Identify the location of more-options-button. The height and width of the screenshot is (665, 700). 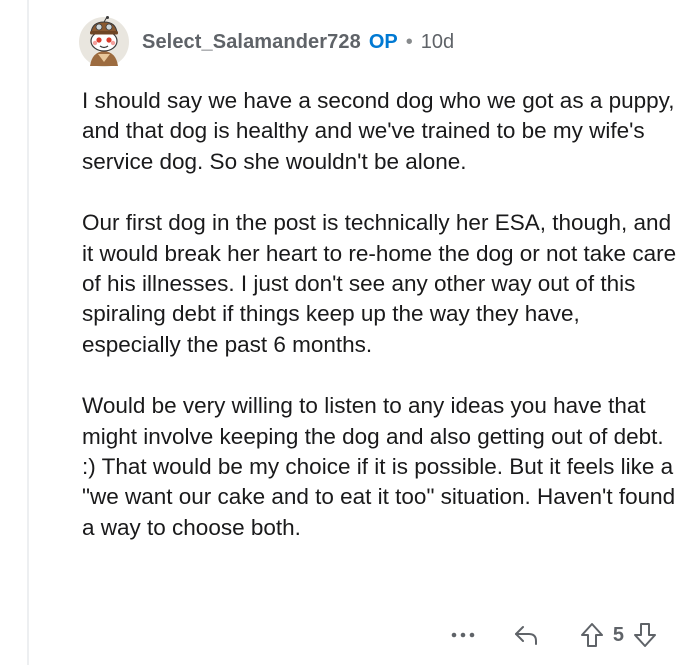
(463, 635).